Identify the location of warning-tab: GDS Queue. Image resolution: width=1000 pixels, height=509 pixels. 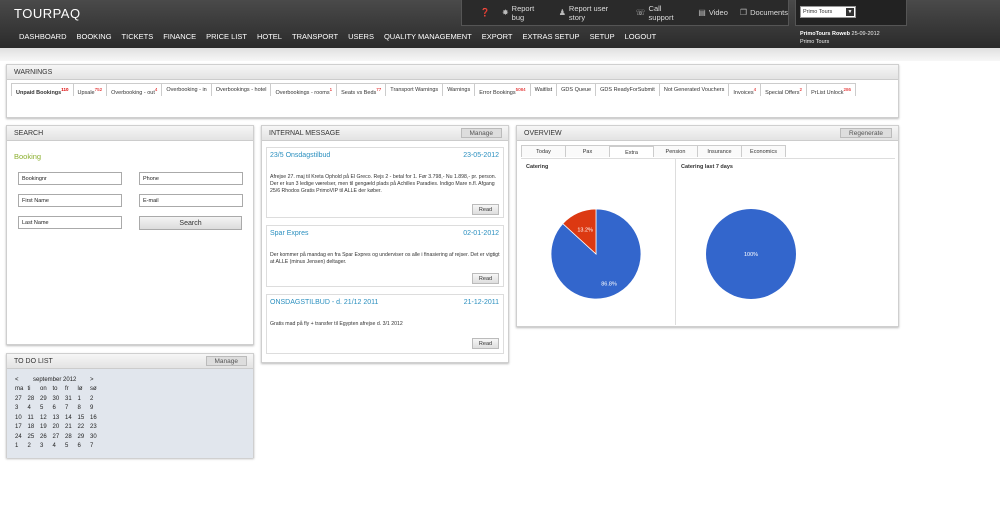
(576, 89).